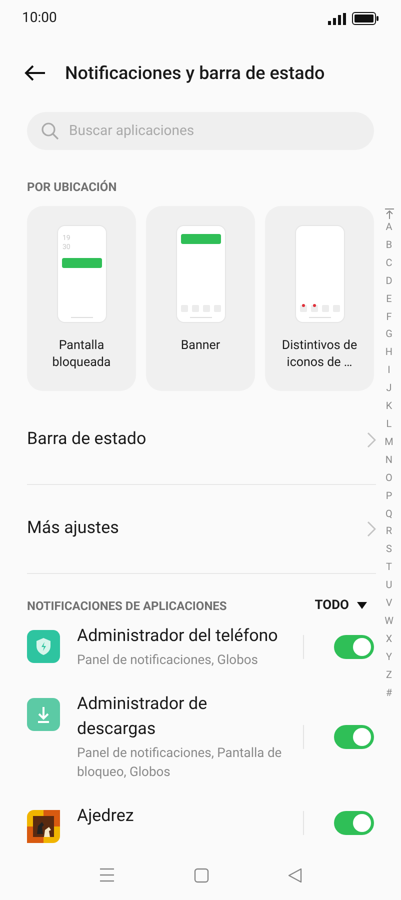  Describe the element at coordinates (43, 826) in the screenshot. I see `chess-icon` at that location.